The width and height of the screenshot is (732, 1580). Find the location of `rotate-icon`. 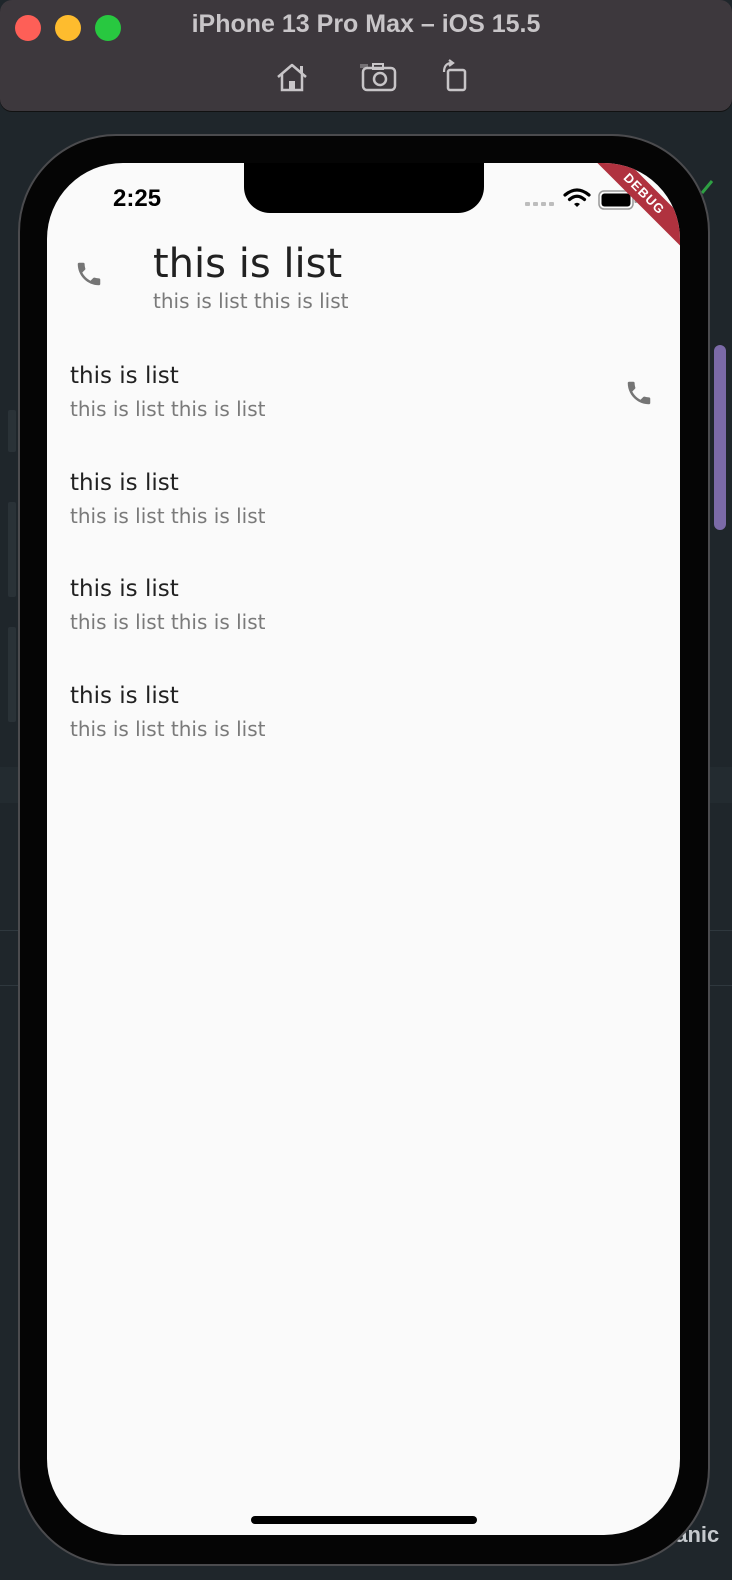

rotate-icon is located at coordinates (454, 75).